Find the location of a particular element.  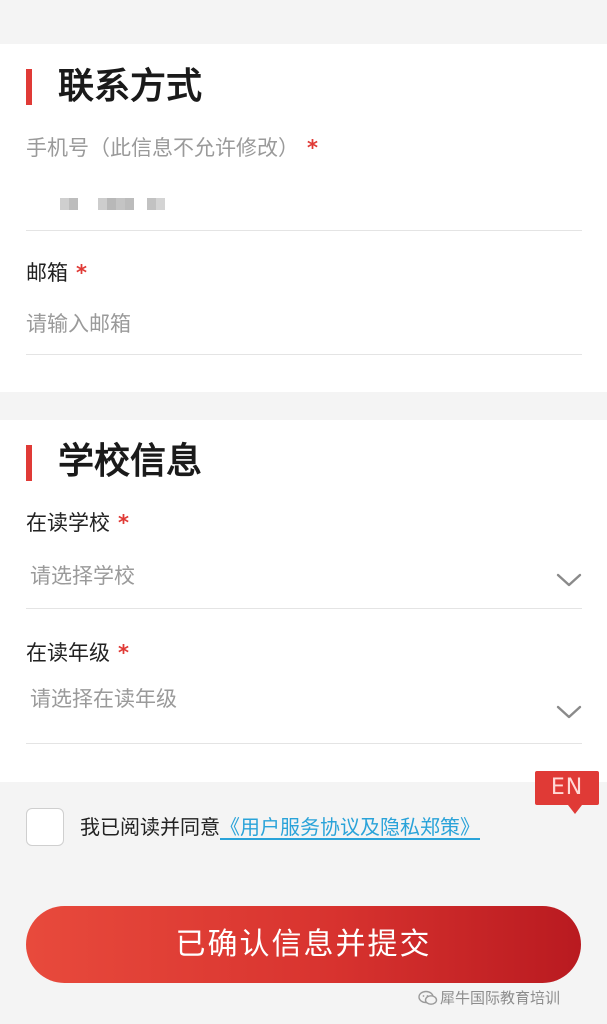

school-label: 在读学校 * is located at coordinates (77, 523).